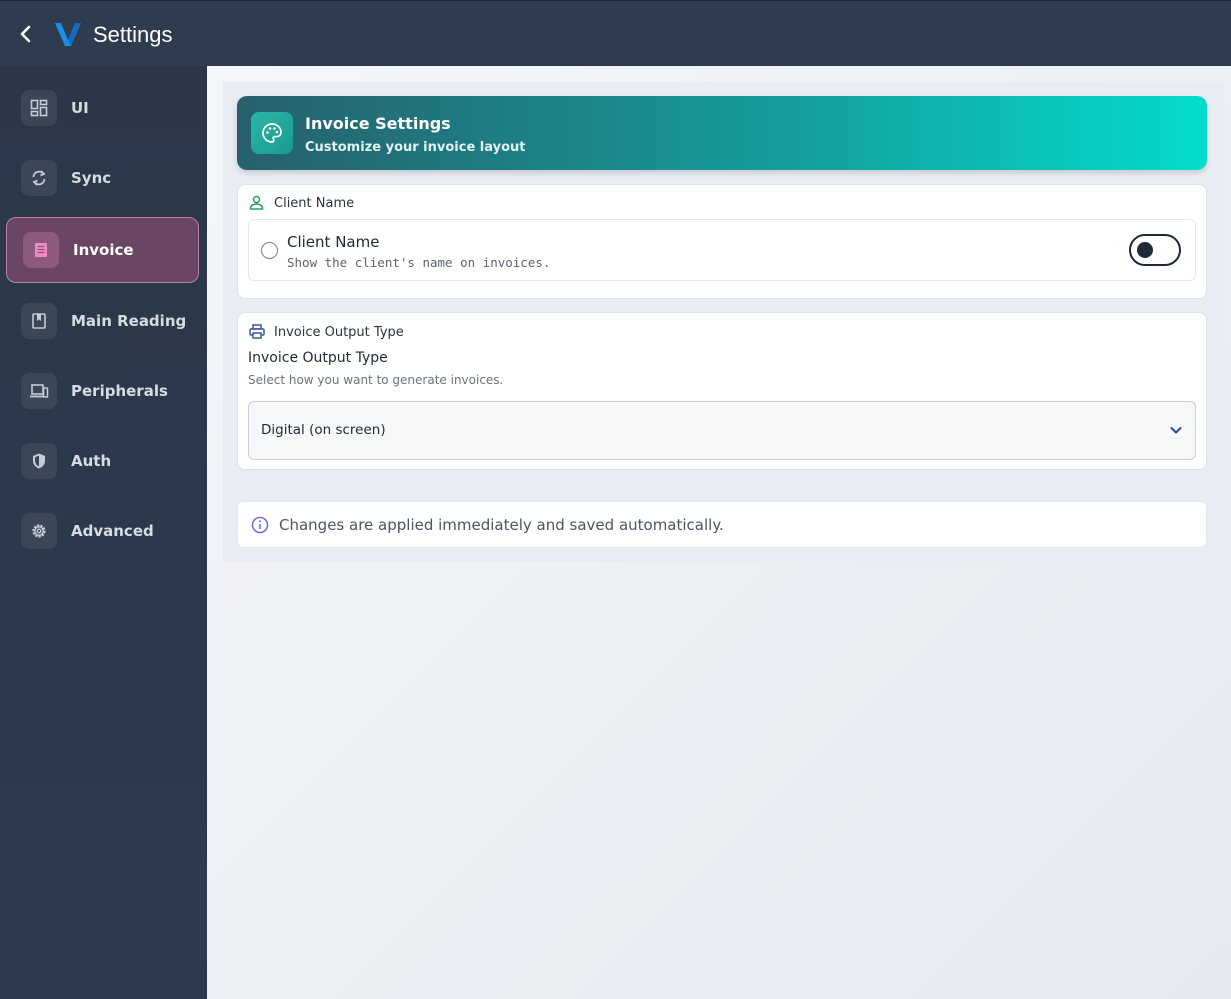 The width and height of the screenshot is (1231, 999). What do you see at coordinates (722, 430) in the screenshot?
I see `invoice-output-select: Digital (on screen)` at bounding box center [722, 430].